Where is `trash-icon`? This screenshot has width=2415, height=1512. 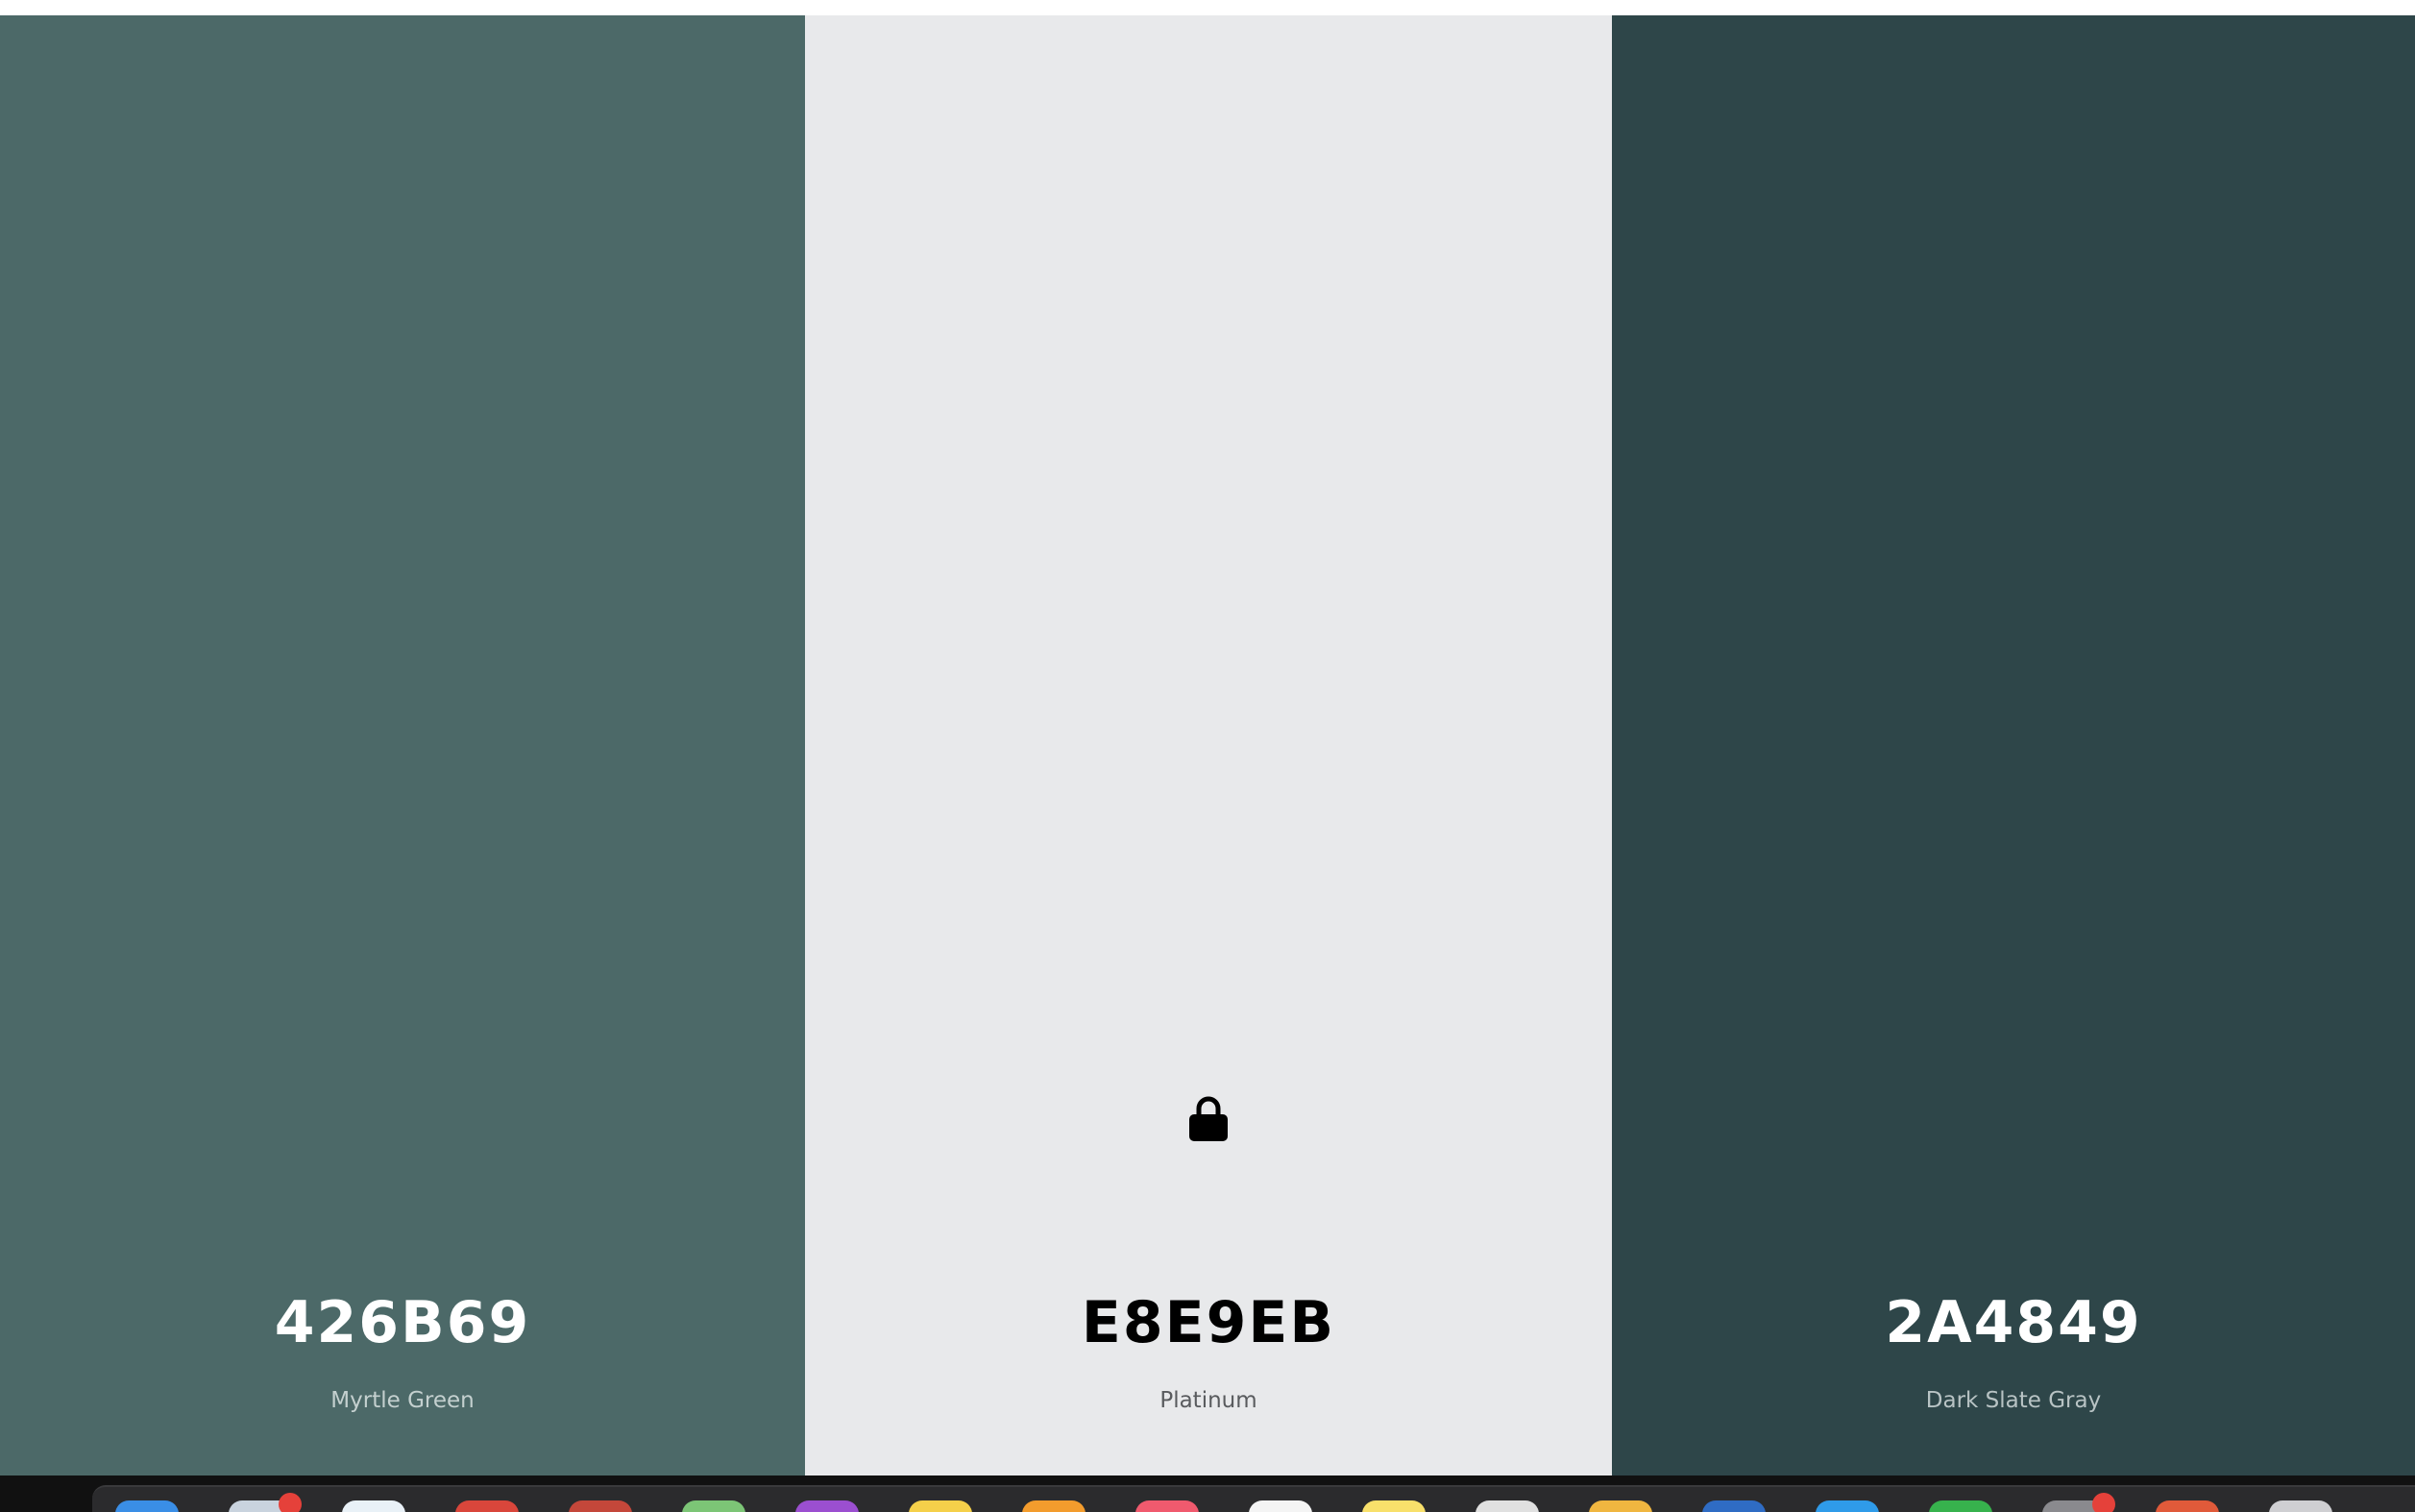
trash-icon is located at coordinates (2300, 1506).